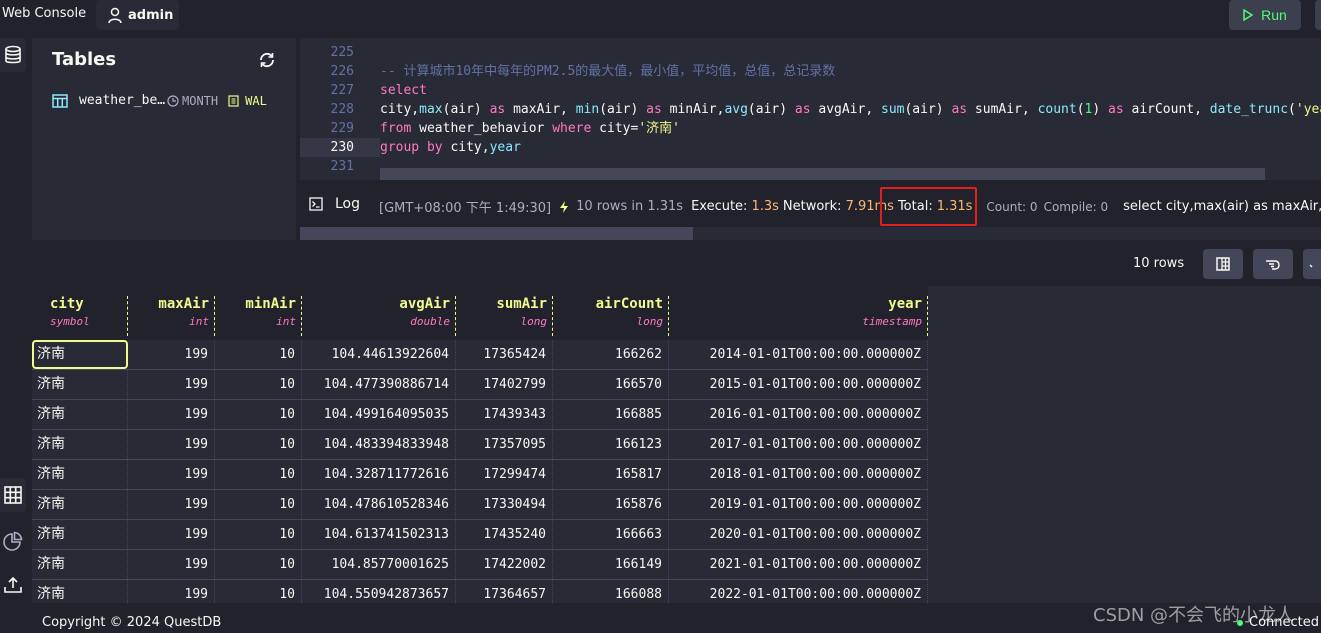  Describe the element at coordinates (379, 474) in the screenshot. I see `cell-avgAir: 104.328711772616` at that location.